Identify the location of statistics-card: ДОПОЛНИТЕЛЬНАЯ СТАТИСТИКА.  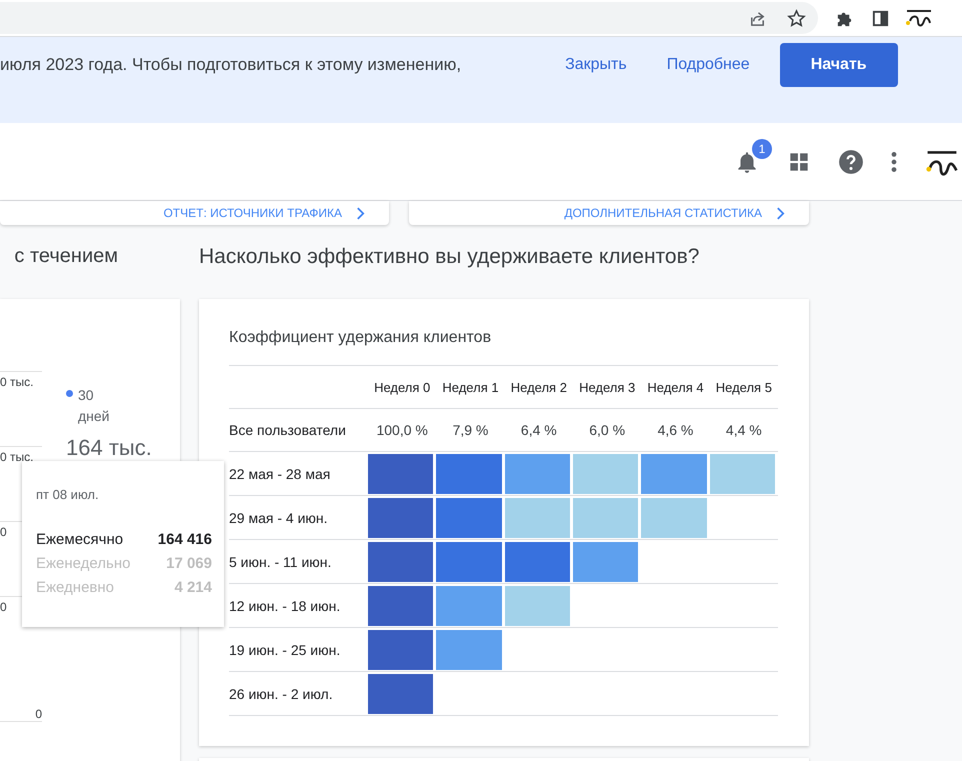
(609, 213).